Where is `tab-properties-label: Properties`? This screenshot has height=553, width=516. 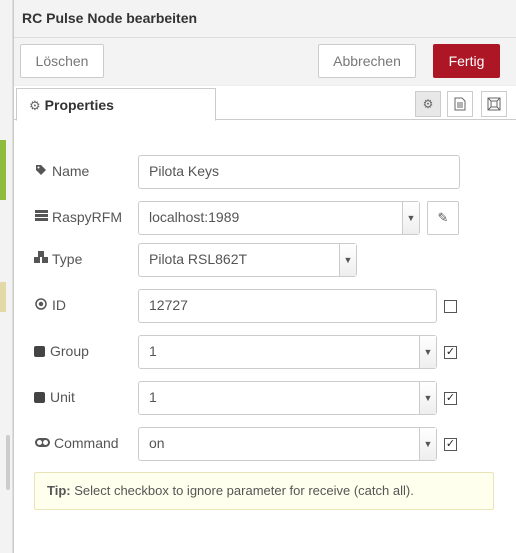
tab-properties-label: Properties is located at coordinates (79, 105).